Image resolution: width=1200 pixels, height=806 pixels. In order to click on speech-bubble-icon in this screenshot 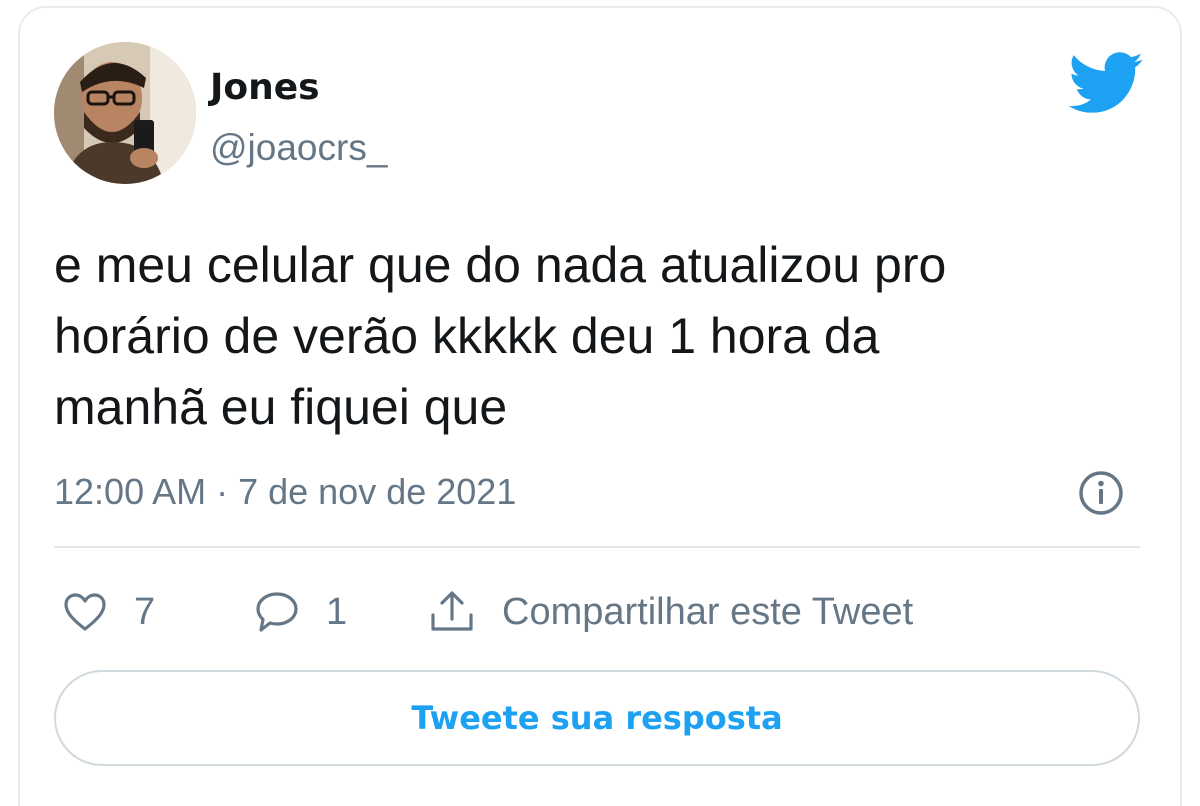, I will do `click(277, 612)`.